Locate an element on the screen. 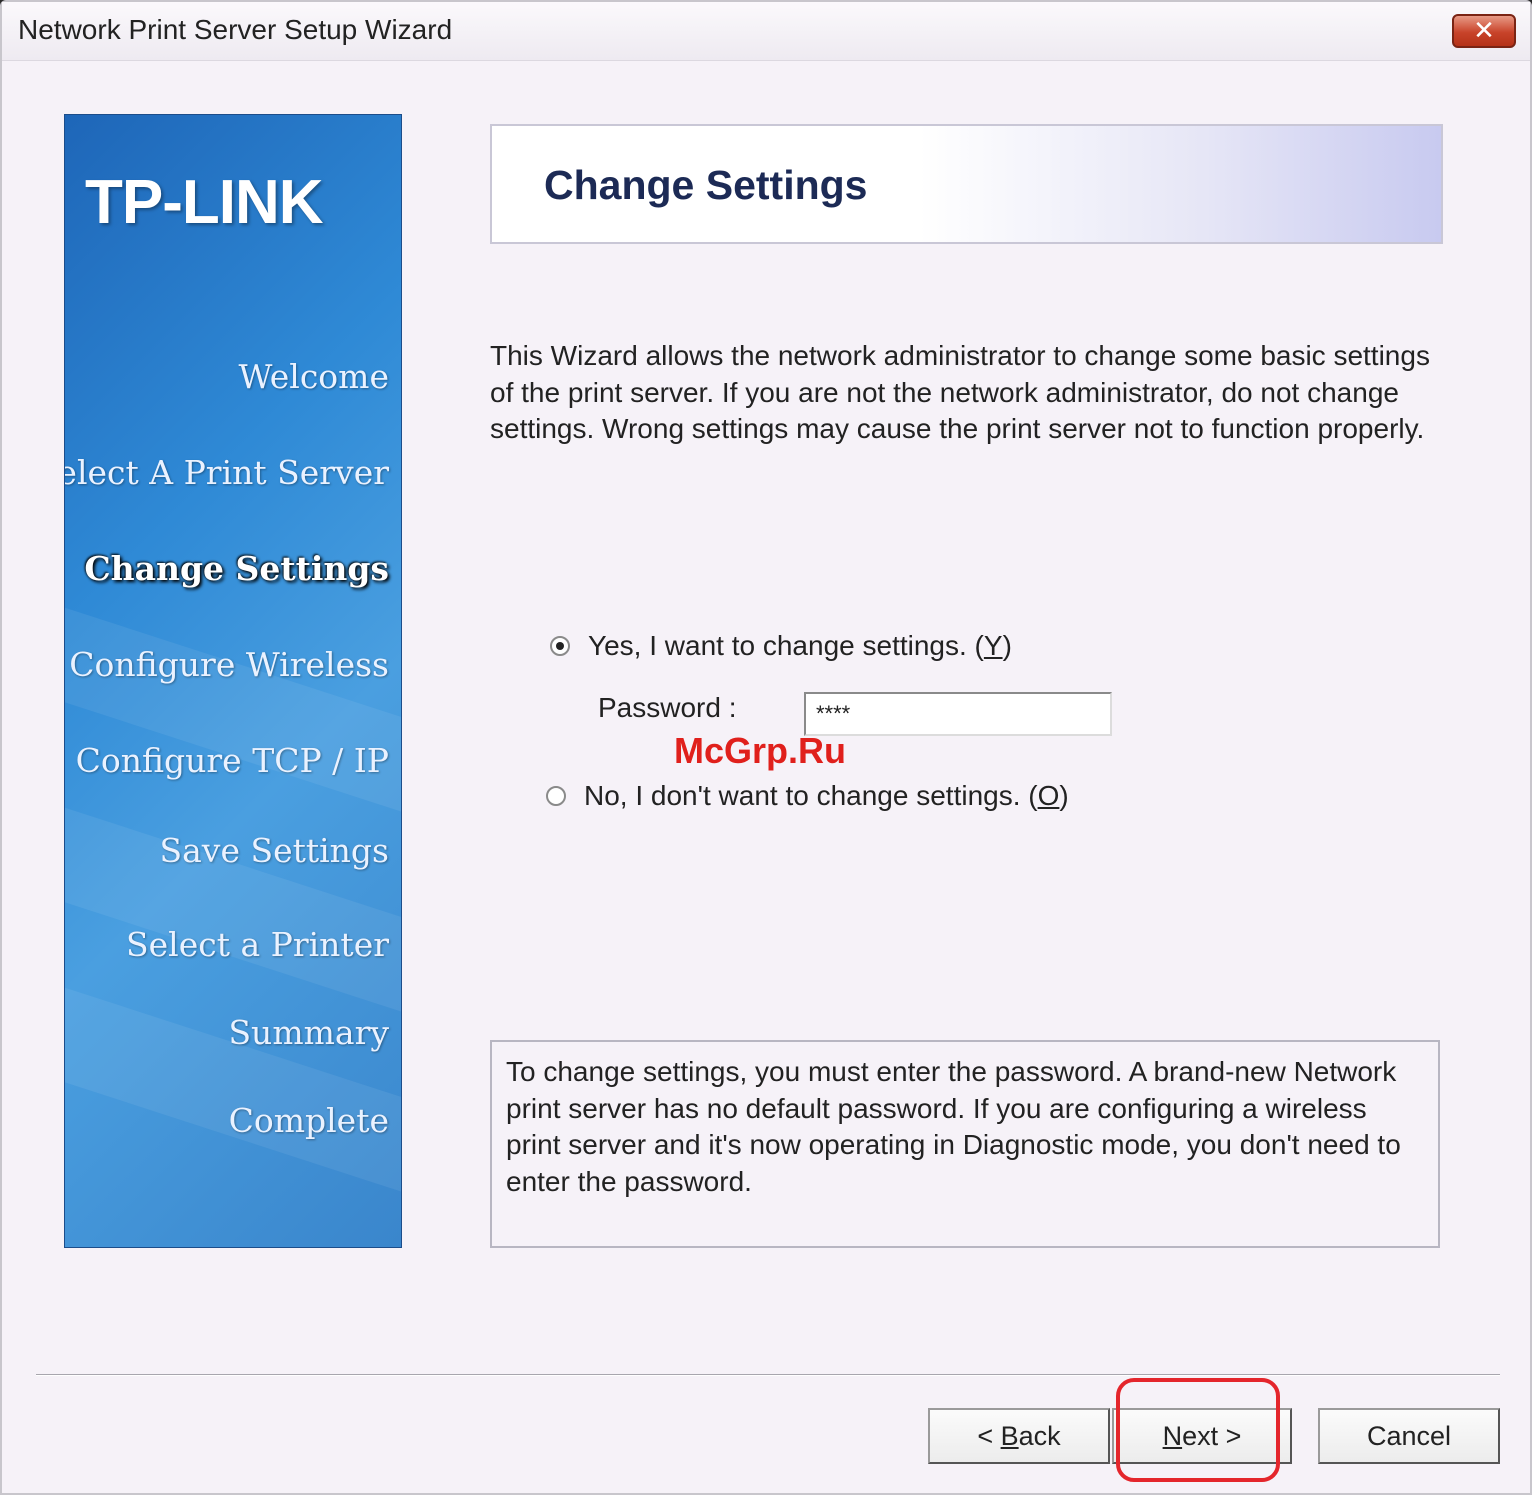  step-complete: Complete is located at coordinates (308, 1120).